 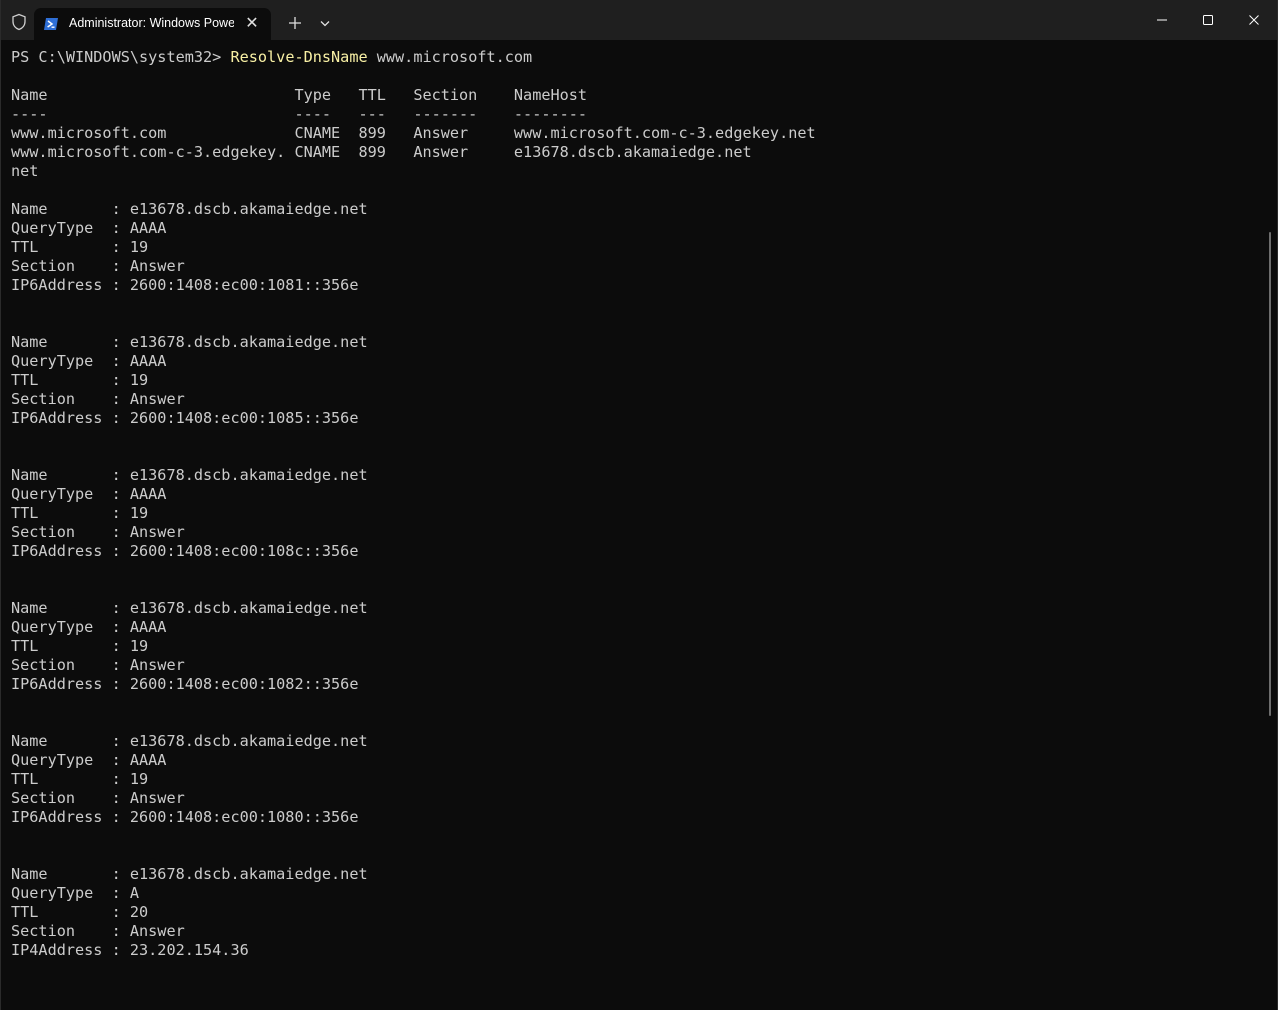 I want to click on title-bar: Administrator: Windows PowerShell ✕, so click(x=639, y=20).